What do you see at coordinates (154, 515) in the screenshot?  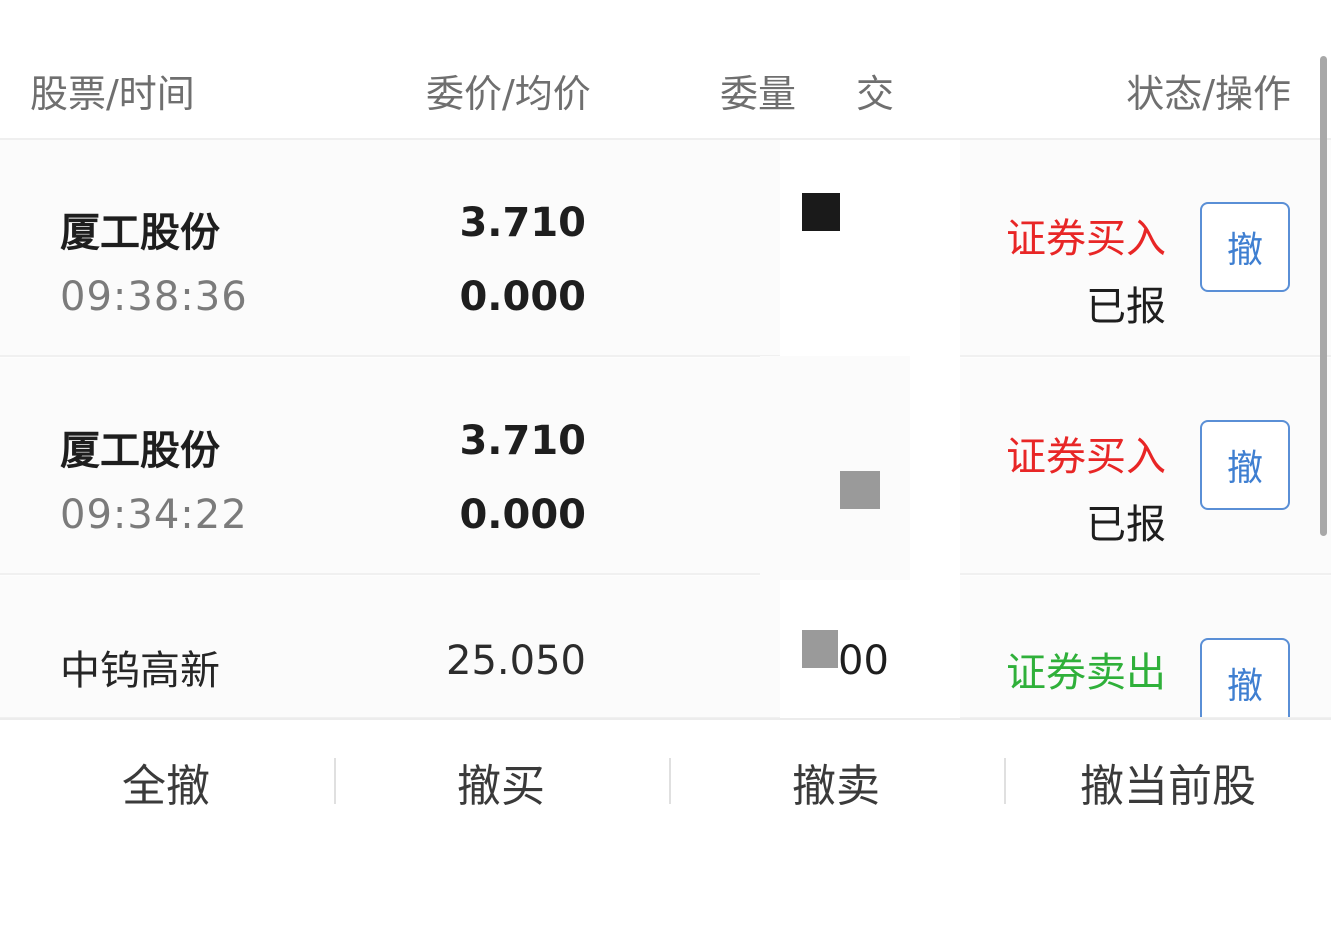 I see `order-time: 09:34:22` at bounding box center [154, 515].